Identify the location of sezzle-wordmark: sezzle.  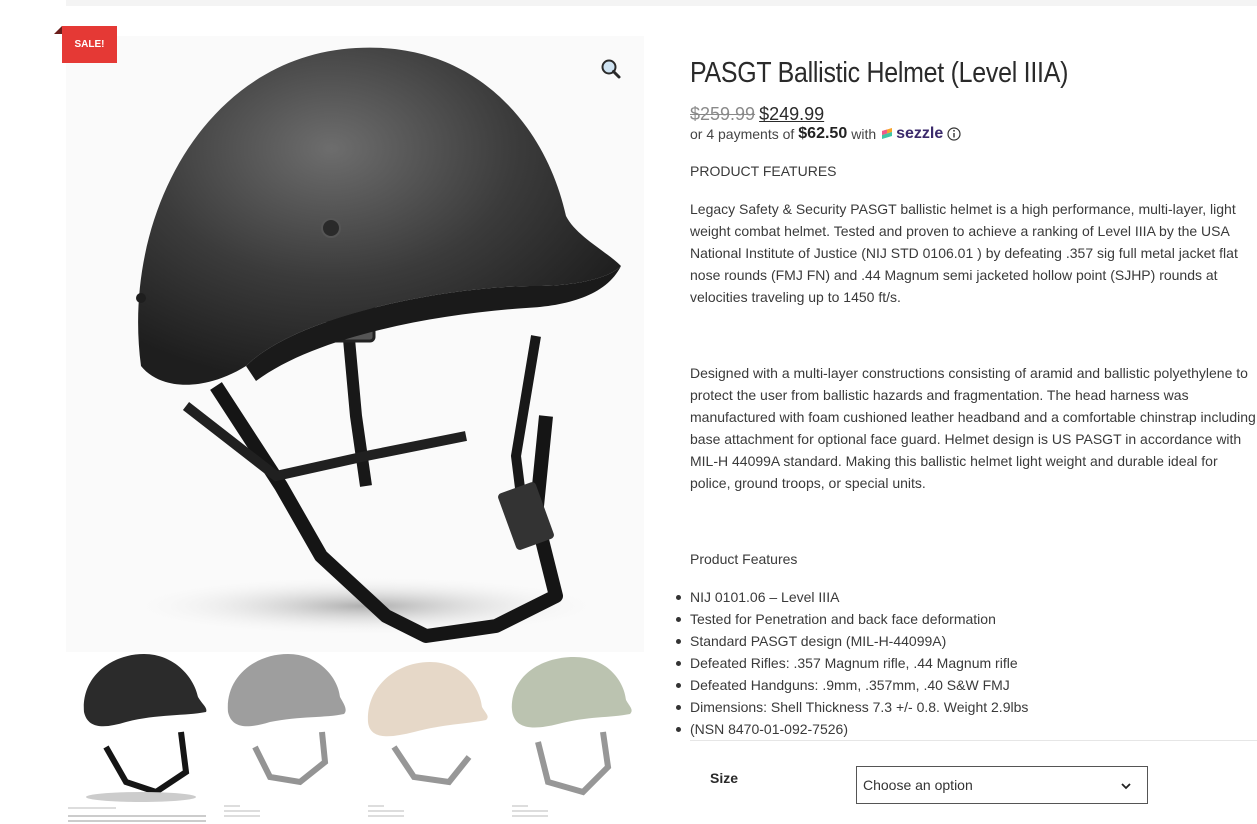
(920, 133).